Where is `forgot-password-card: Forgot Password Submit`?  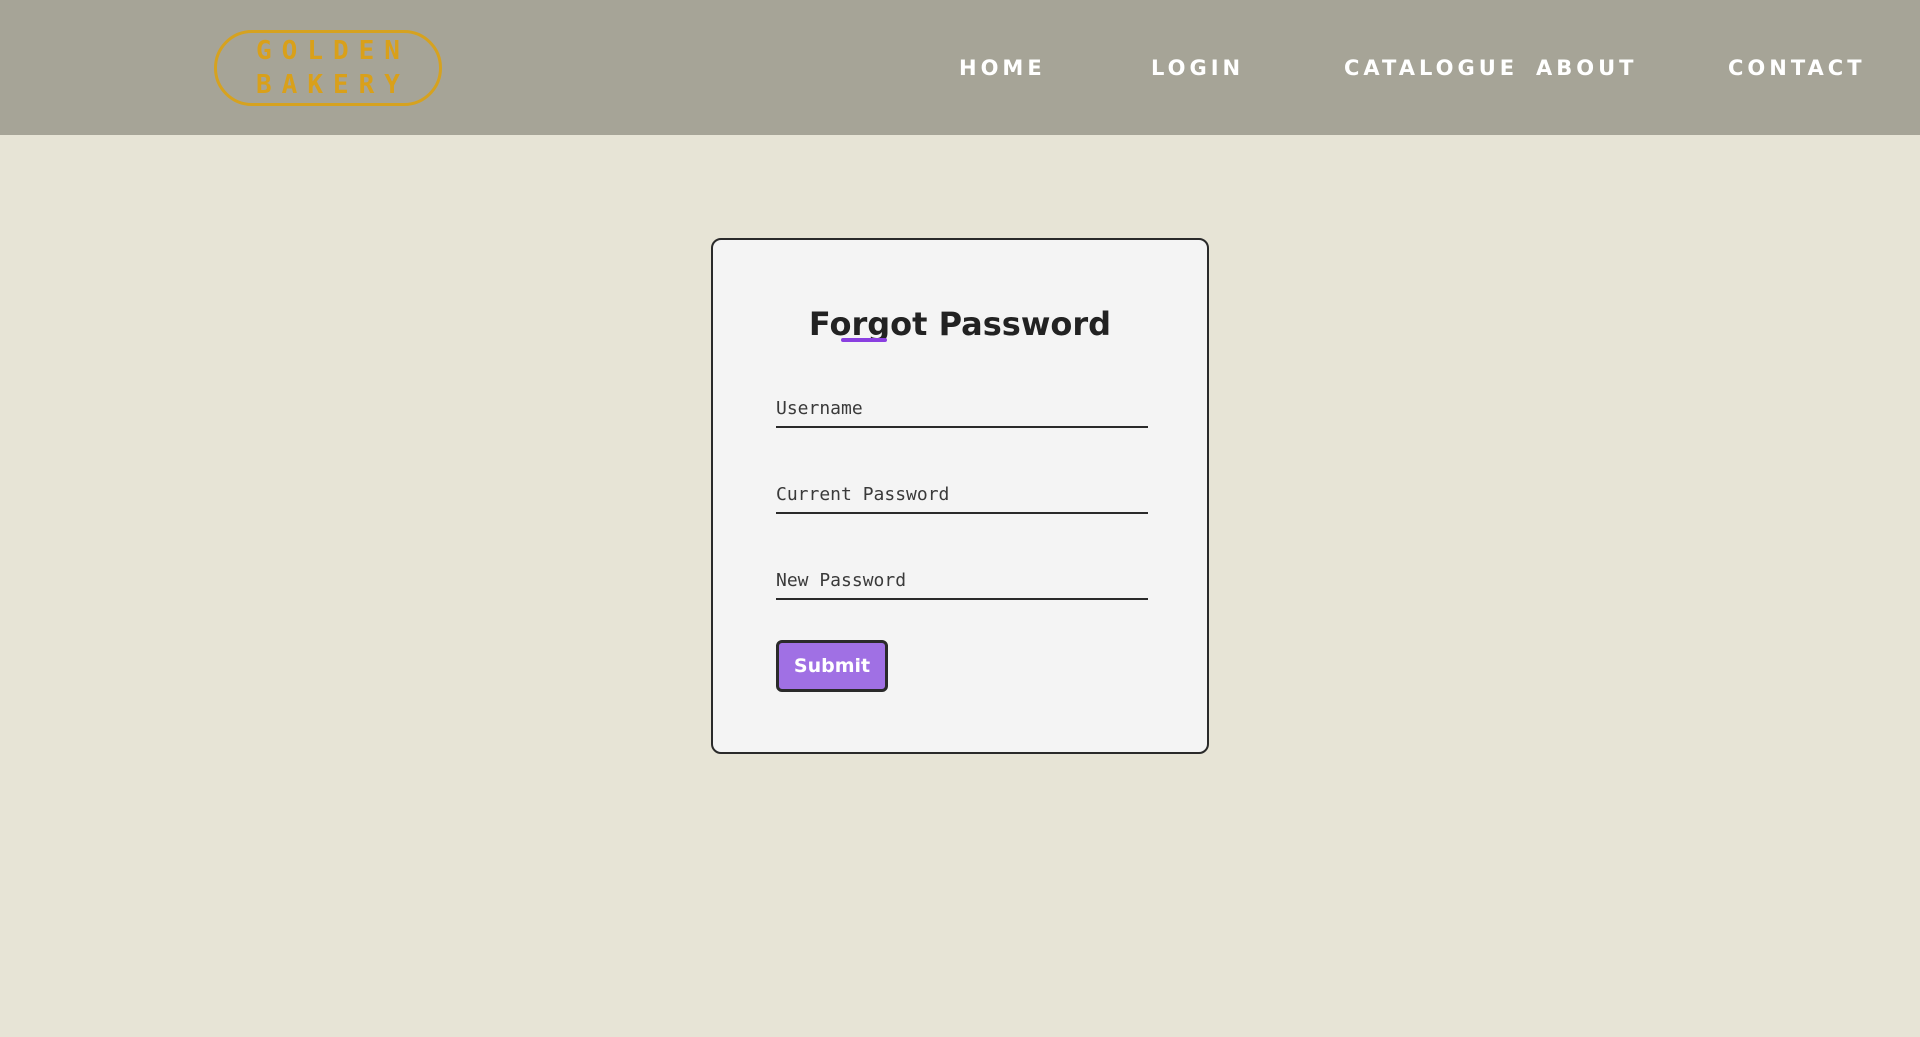 forgot-password-card: Forgot Password Submit is located at coordinates (960, 496).